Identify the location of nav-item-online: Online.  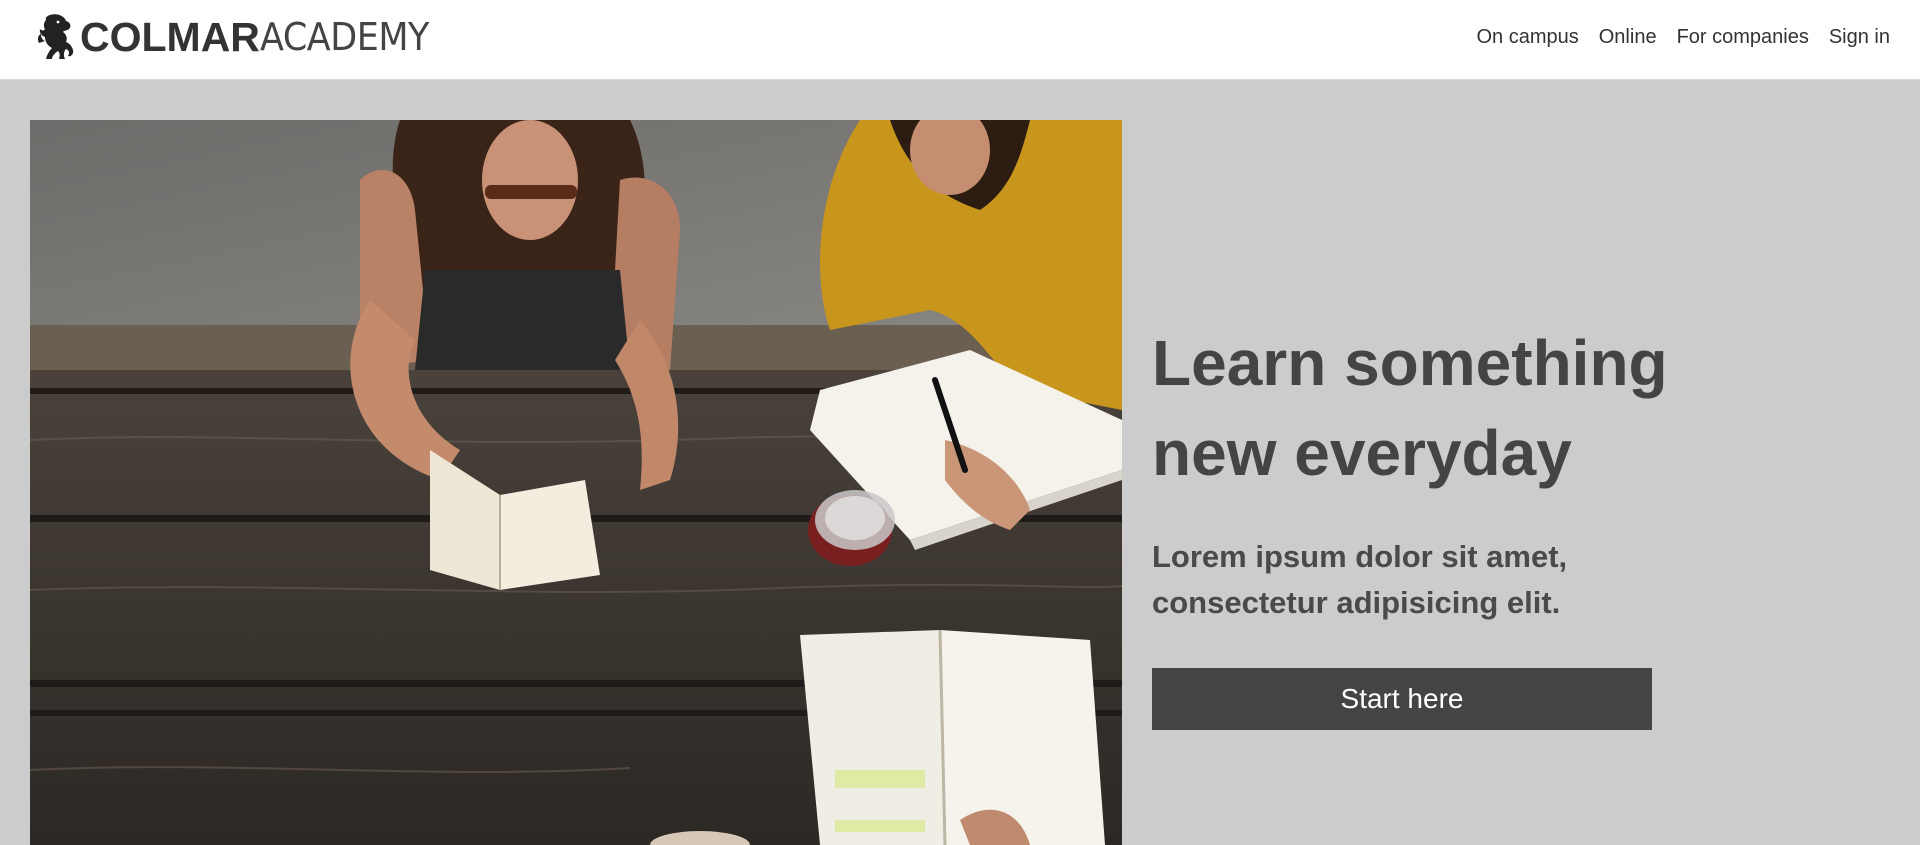
(1628, 37).